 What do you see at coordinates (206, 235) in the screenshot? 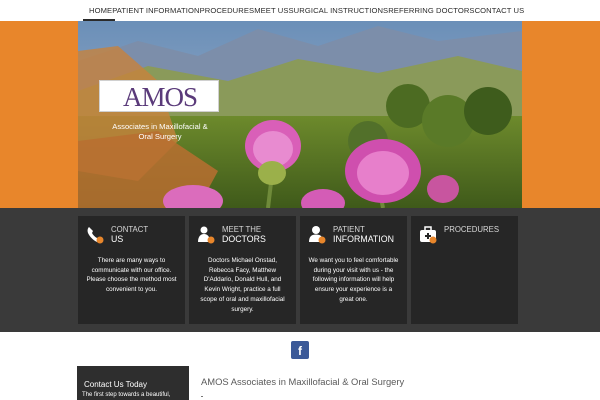
I see `doctors-icon` at bounding box center [206, 235].